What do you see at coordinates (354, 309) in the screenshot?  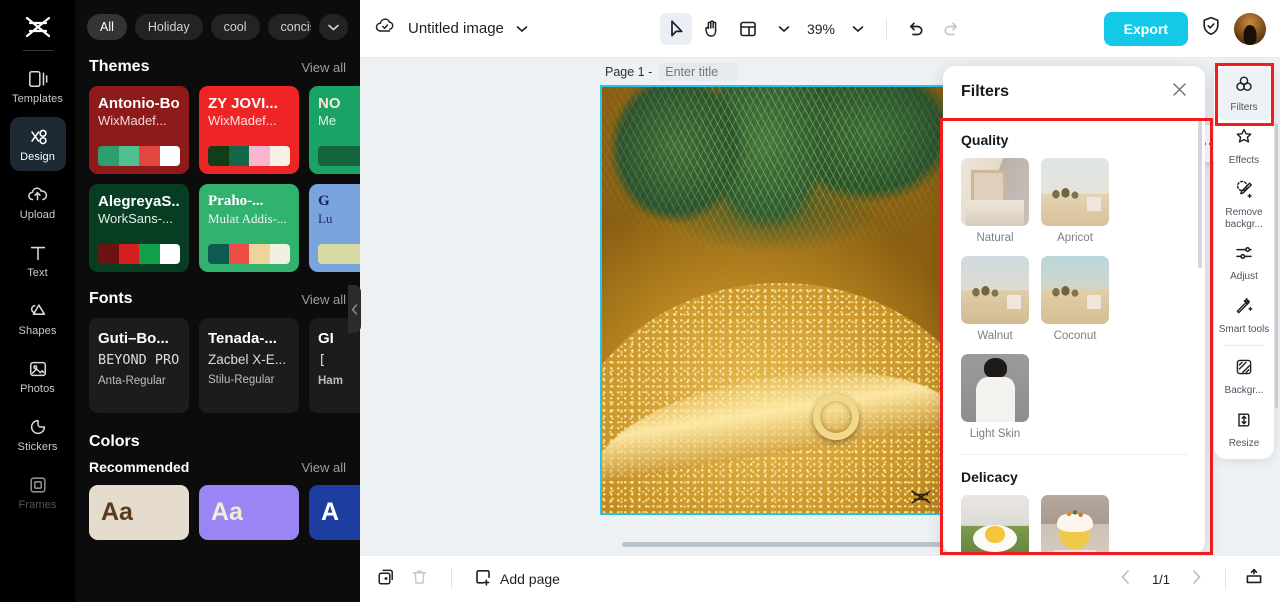 I see `panel-collapse-handle` at bounding box center [354, 309].